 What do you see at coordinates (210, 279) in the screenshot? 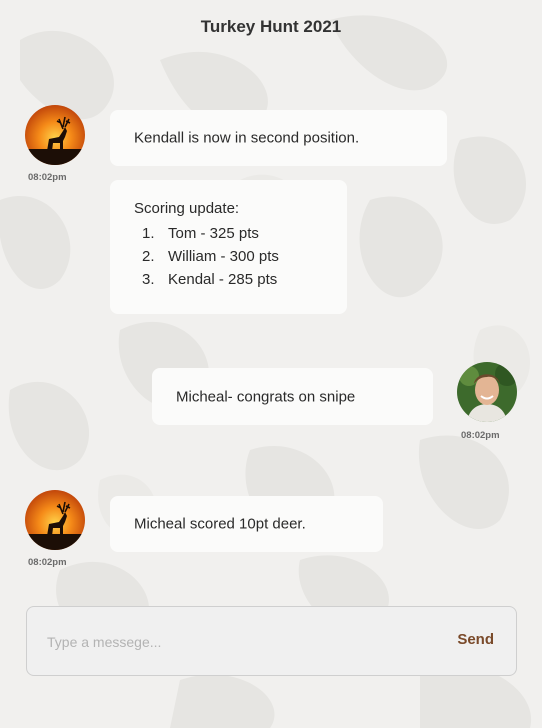
I see `scoring-list-item: 3. Kendal - 285 pts` at bounding box center [210, 279].